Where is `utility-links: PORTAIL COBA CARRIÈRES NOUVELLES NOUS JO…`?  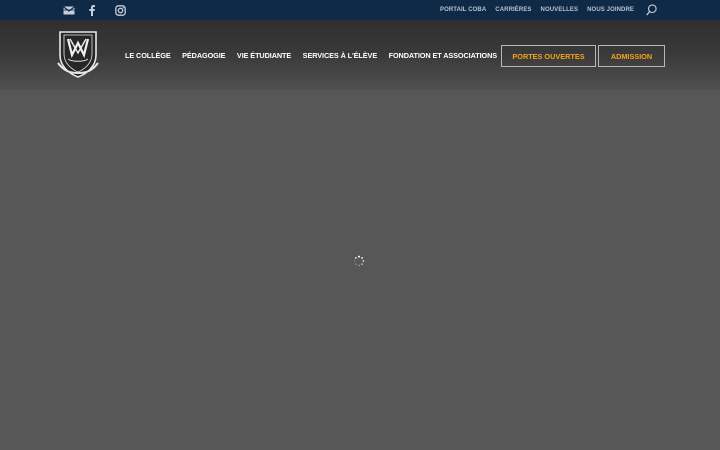
utility-links: PORTAIL COBA CARRIÈRES NOUVELLES NOUS JO… is located at coordinates (544, 10).